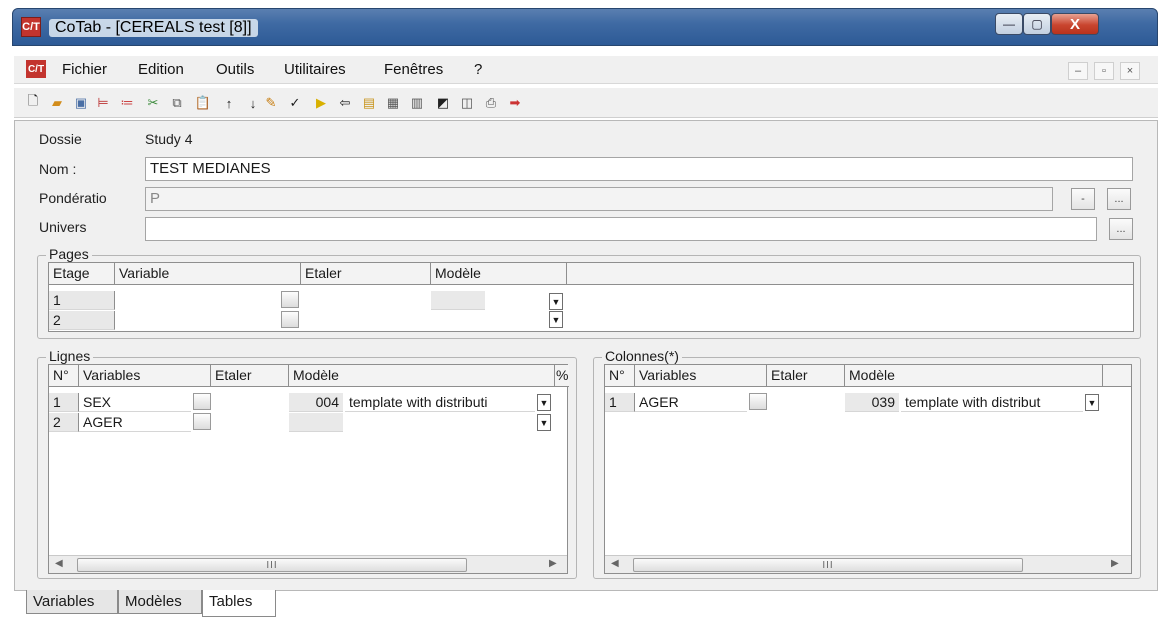 This screenshot has height=619, width=1166. Describe the element at coordinates (64, 402) in the screenshot. I see `lignes-row-number: 1` at that location.